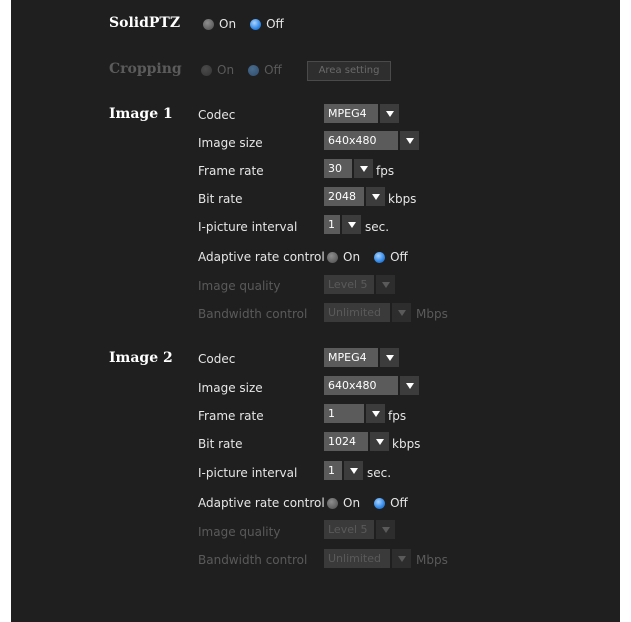 This screenshot has height=622, width=631. I want to click on solidptz-radio-group: On Off, so click(250, 24).